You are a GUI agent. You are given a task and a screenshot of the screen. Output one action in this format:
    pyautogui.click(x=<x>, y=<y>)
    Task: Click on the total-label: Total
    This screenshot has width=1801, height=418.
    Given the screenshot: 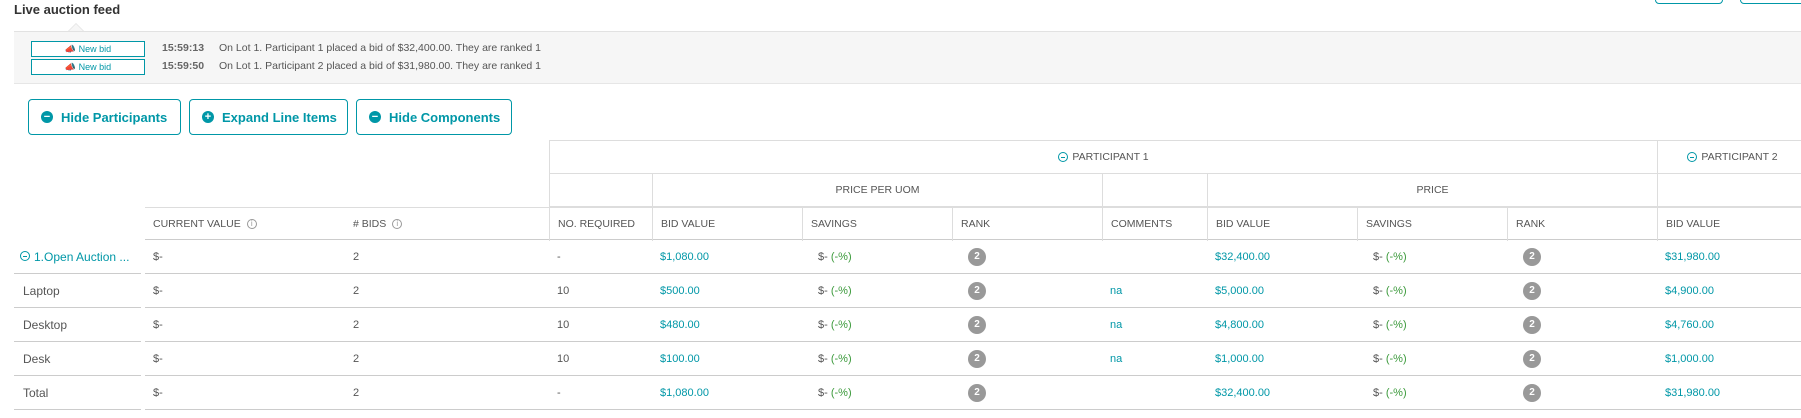 What is the action you would take?
    pyautogui.click(x=77, y=393)
    